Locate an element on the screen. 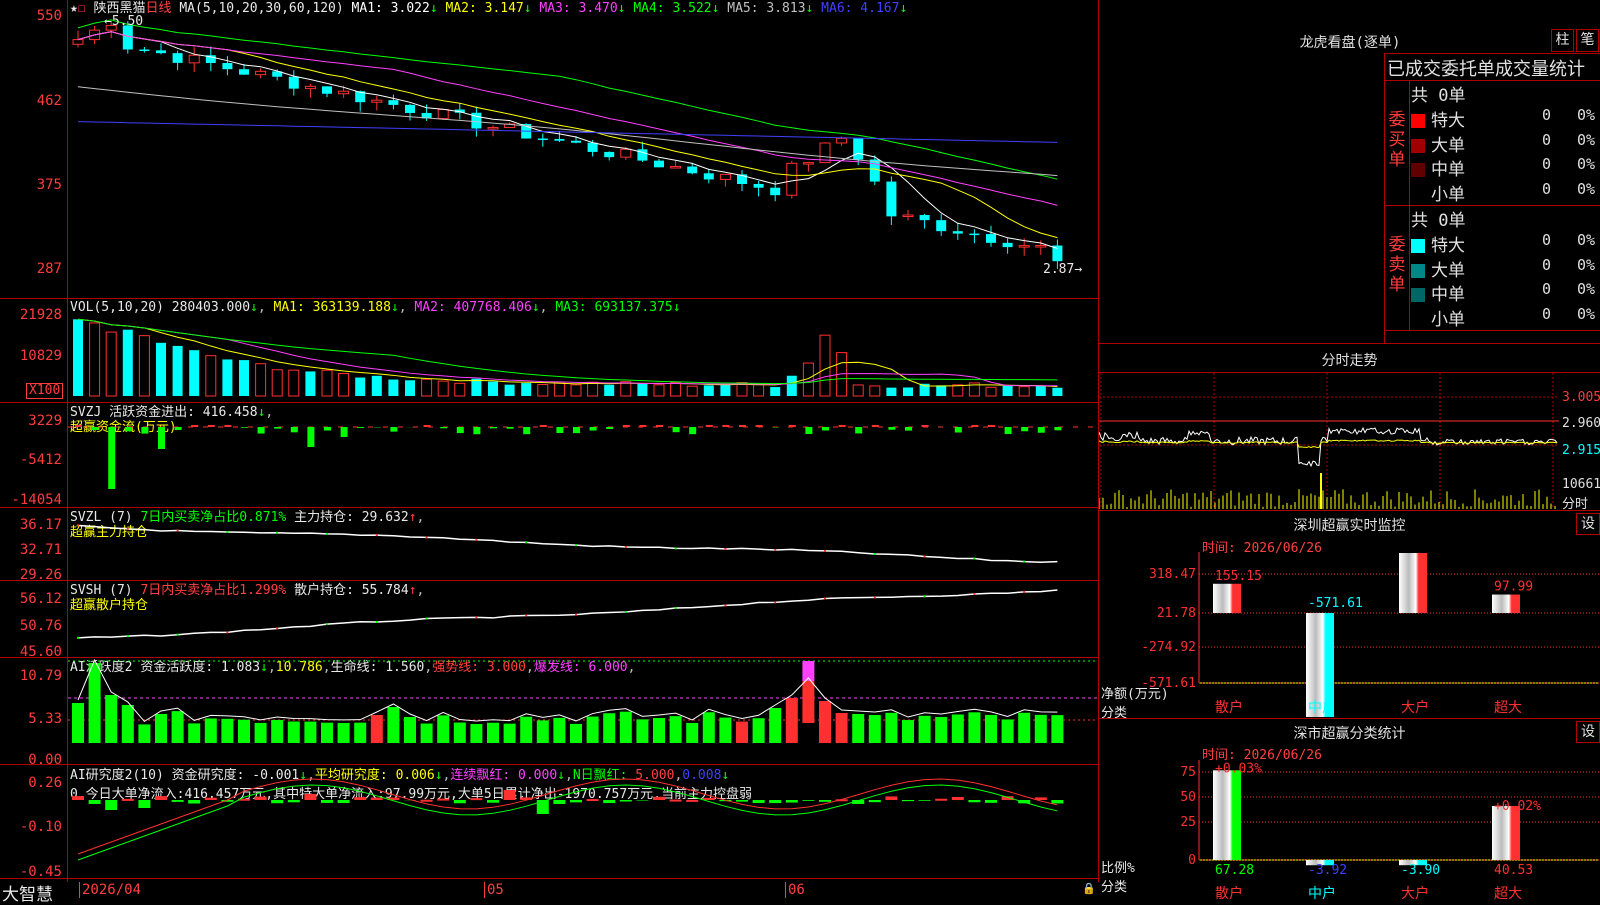 This screenshot has width=1600, height=905. classify-svg-category: 散户 is located at coordinates (1229, 892).